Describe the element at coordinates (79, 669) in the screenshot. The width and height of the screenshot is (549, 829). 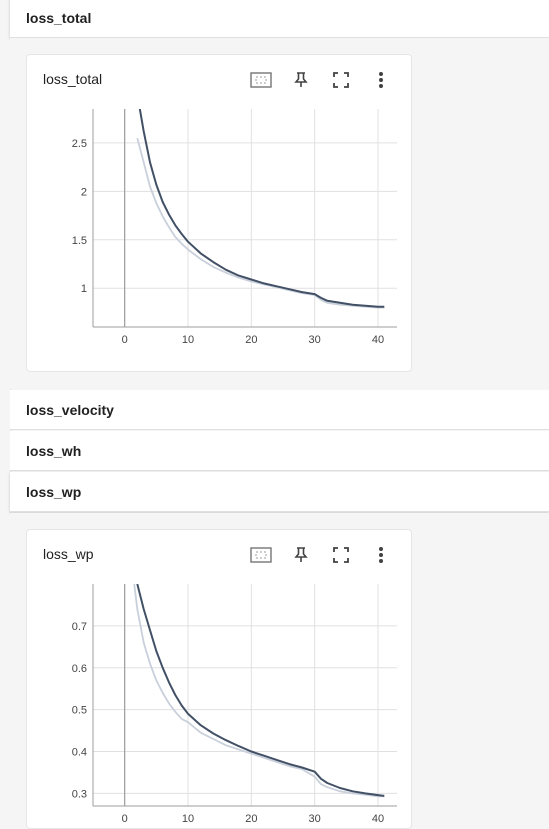
I see `y-tick-label: 0.6` at that location.